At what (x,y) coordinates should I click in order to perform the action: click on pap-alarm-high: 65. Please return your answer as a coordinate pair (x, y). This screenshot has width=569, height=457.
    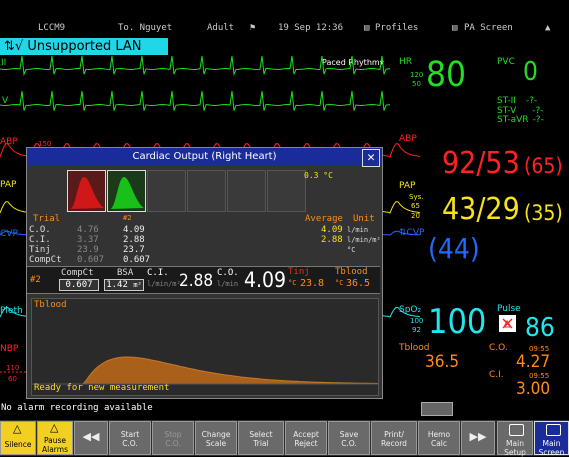
    Looking at the image, I should click on (415, 206).